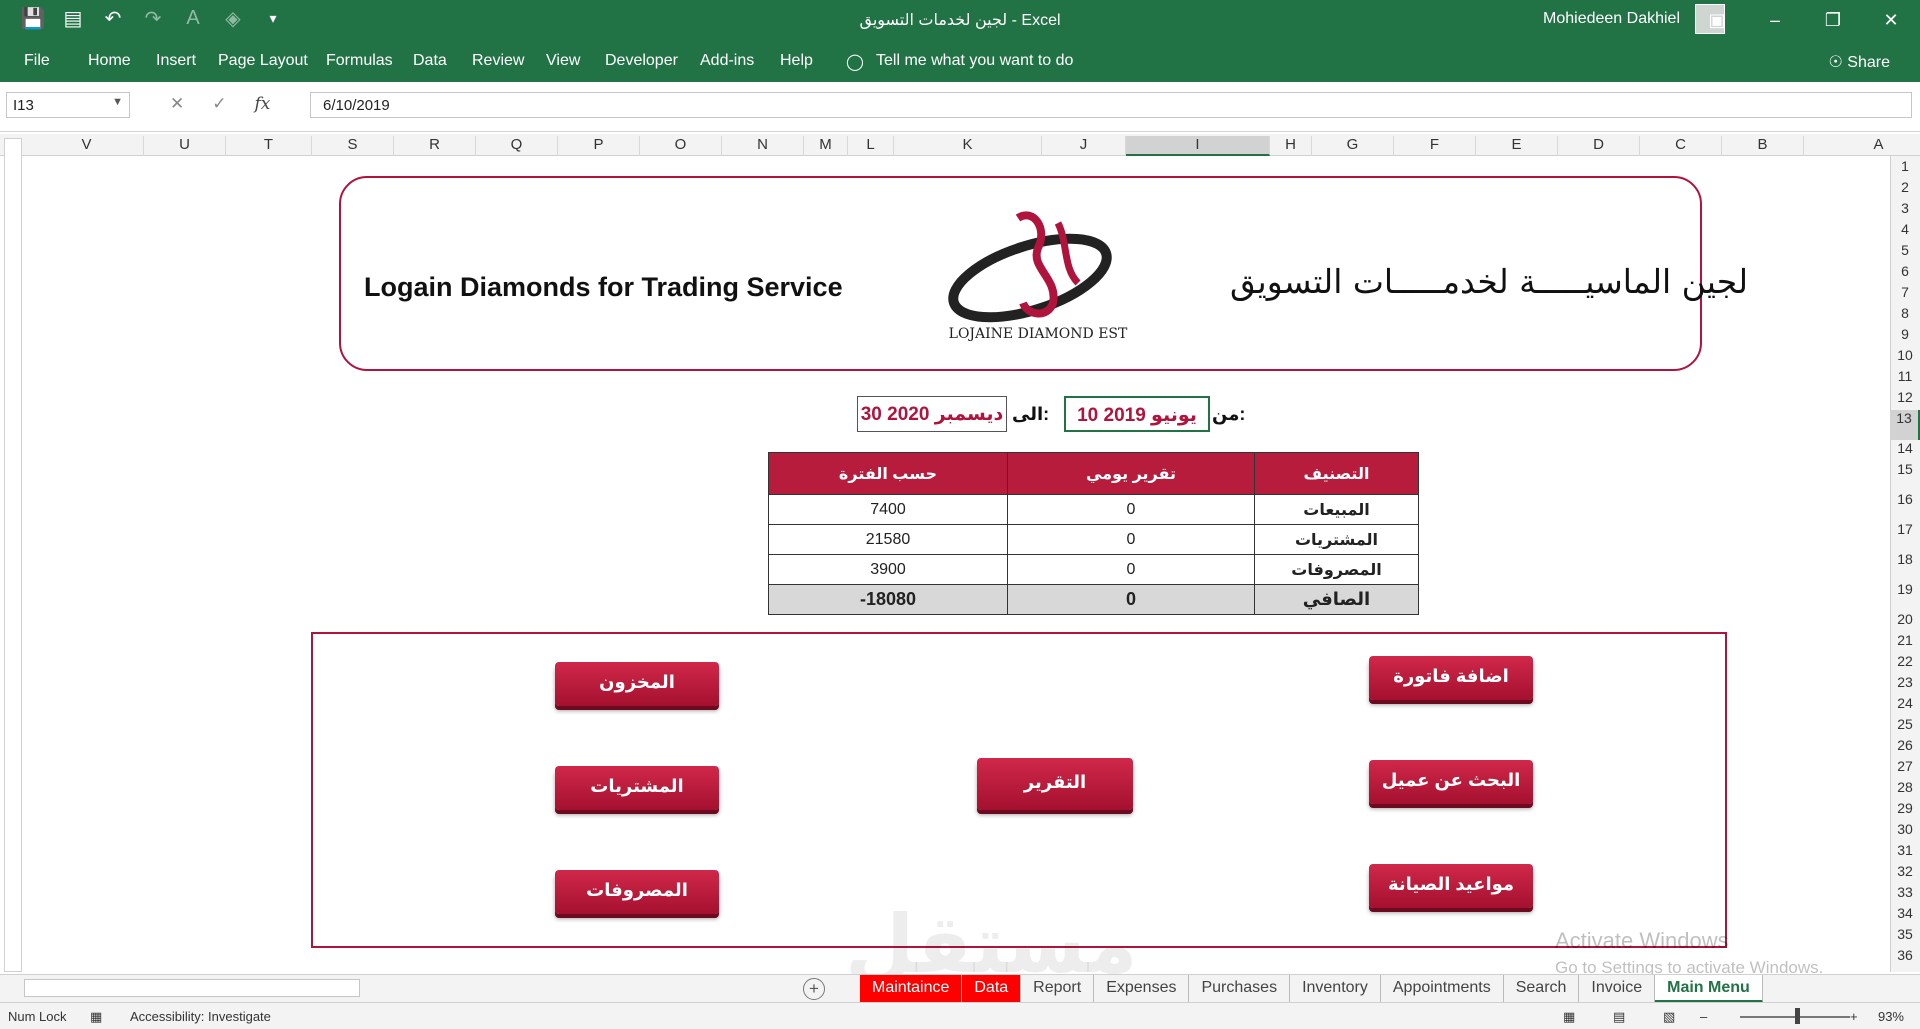  Describe the element at coordinates (1833, 20) in the screenshot. I see `restore-icon: ❐` at that location.